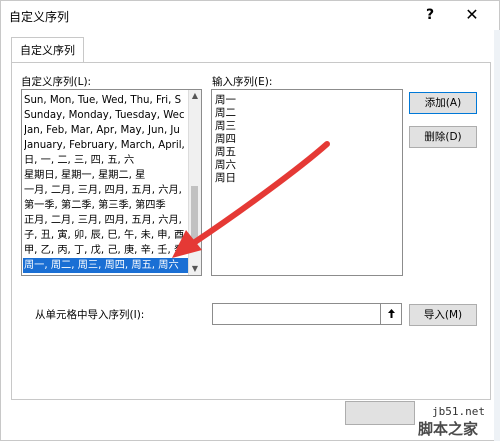 The width and height of the screenshot is (500, 441). Describe the element at coordinates (195, 96) in the screenshot. I see `scroll-up-icon: ▲` at that location.